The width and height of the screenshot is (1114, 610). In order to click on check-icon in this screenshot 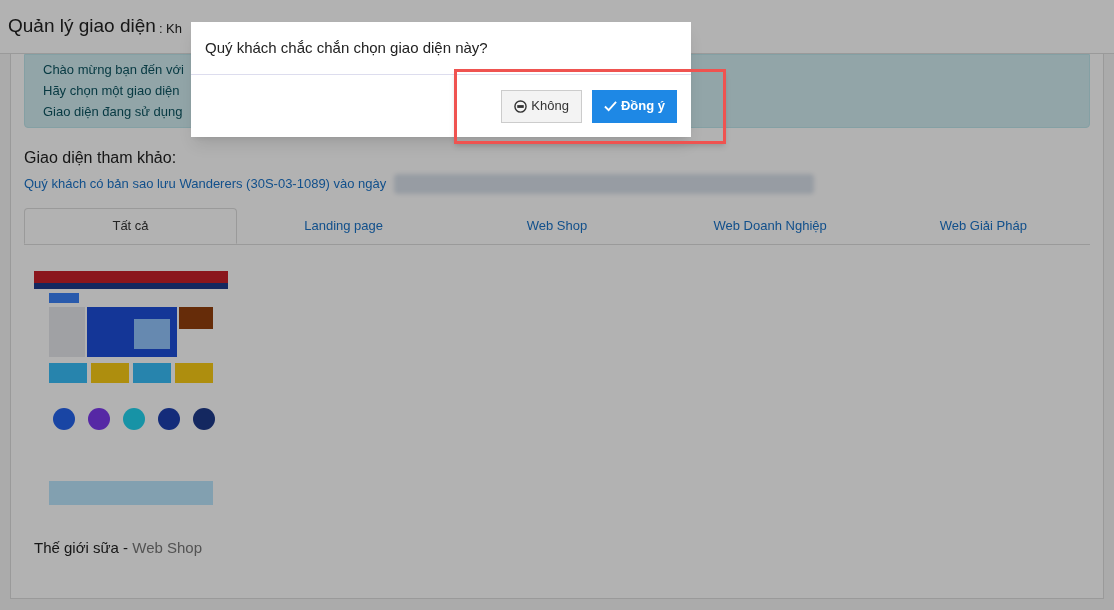, I will do `click(610, 106)`.